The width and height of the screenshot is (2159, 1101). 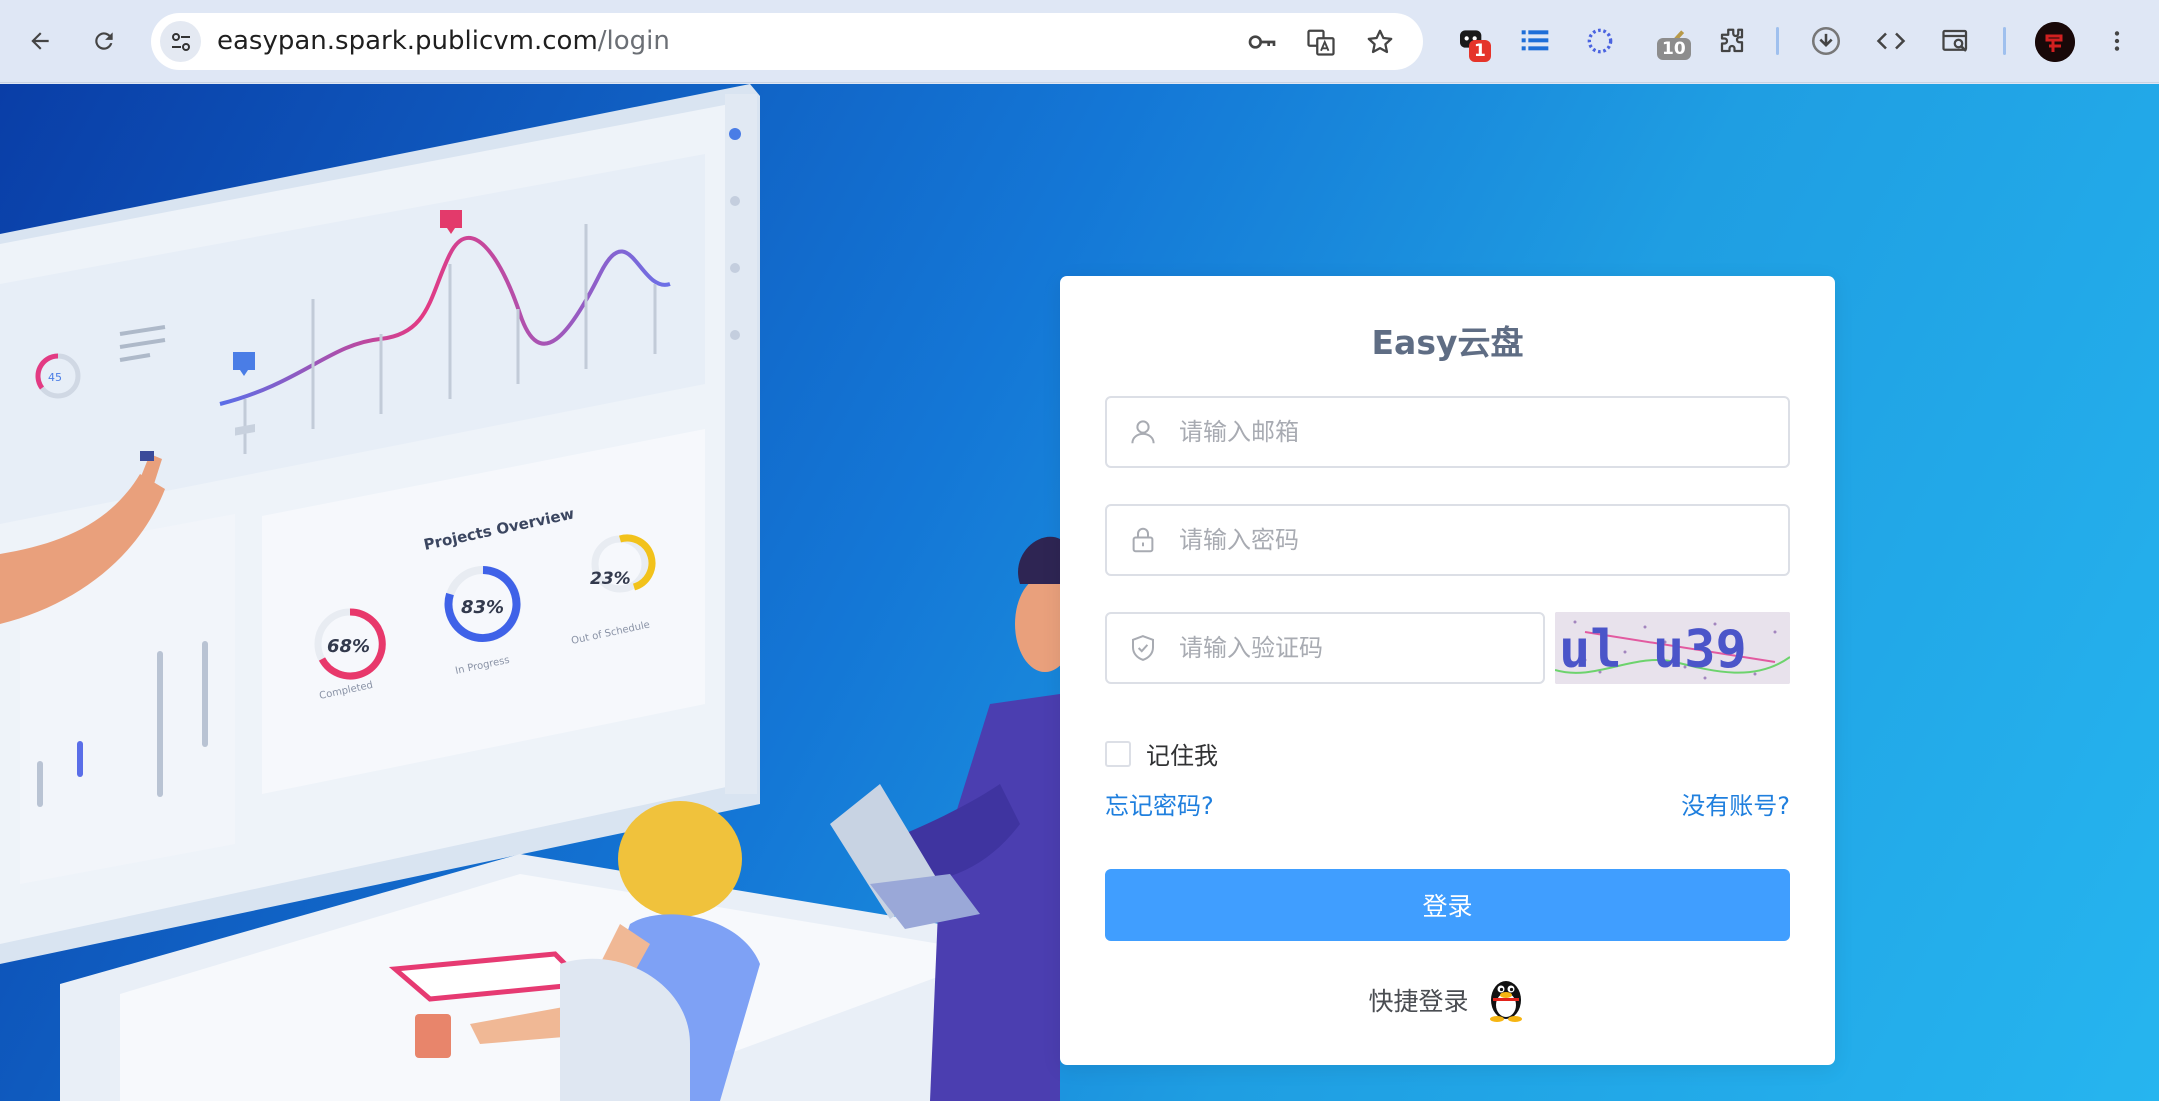 I want to click on captcha-text: ul u39, so click(x=1653, y=650).